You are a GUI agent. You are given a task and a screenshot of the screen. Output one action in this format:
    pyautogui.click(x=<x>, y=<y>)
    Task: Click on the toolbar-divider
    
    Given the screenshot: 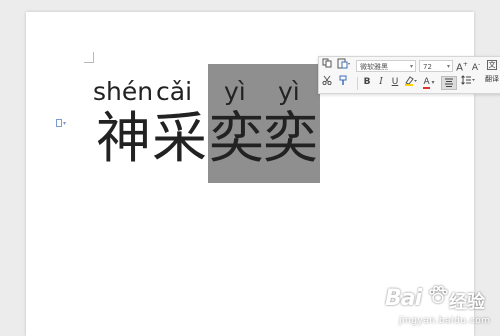 What is the action you would take?
    pyautogui.click(x=357, y=83)
    